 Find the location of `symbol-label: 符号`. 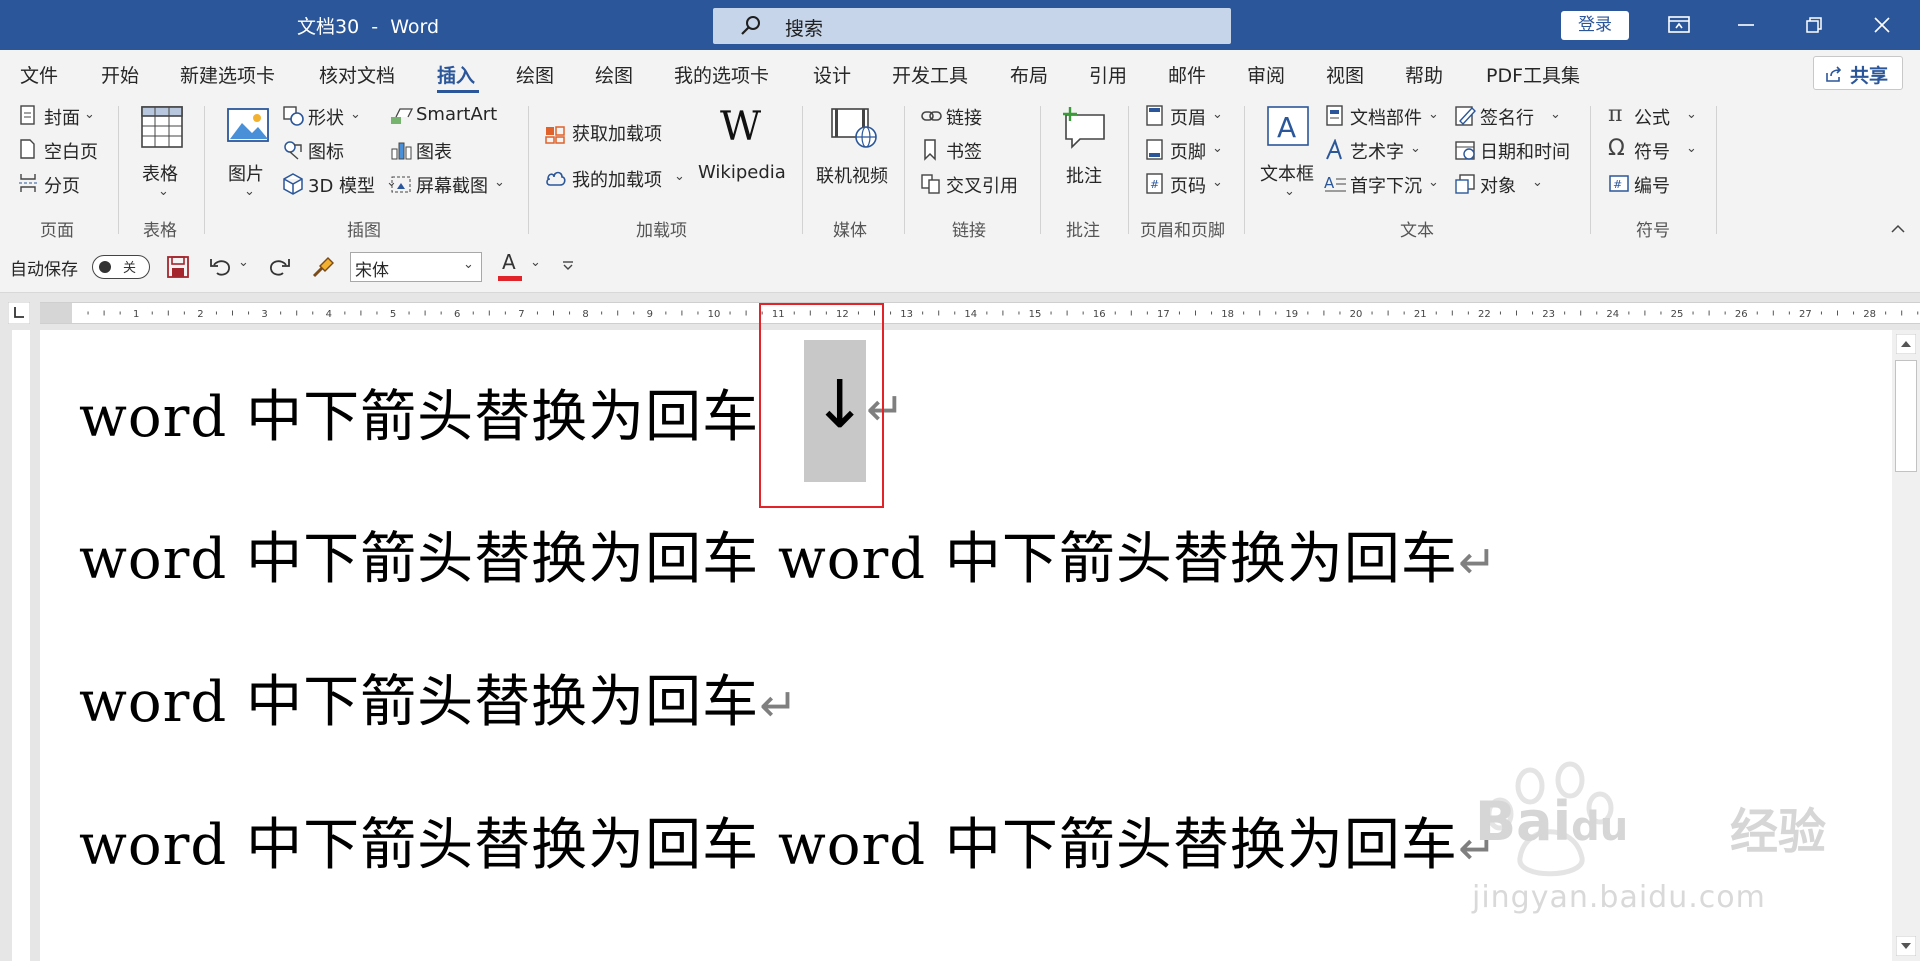

symbol-label: 符号 is located at coordinates (1652, 152).